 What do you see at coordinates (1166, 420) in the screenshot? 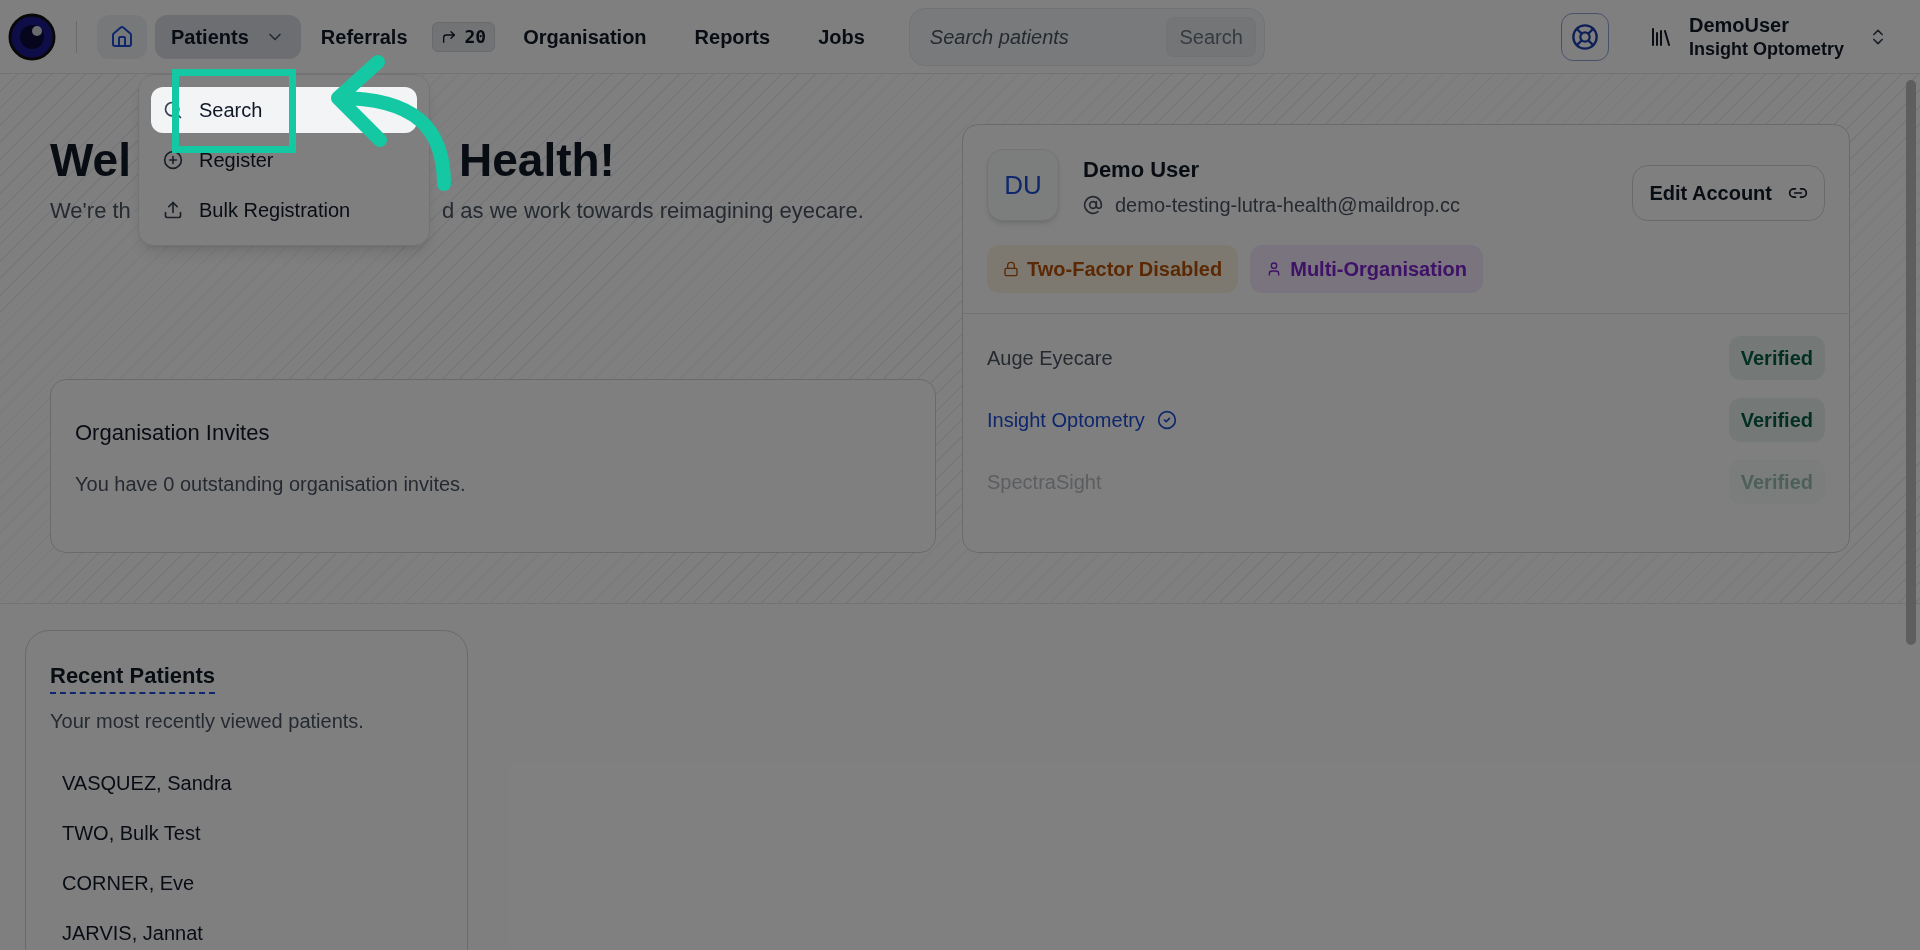
I see `check-circle-icon` at bounding box center [1166, 420].